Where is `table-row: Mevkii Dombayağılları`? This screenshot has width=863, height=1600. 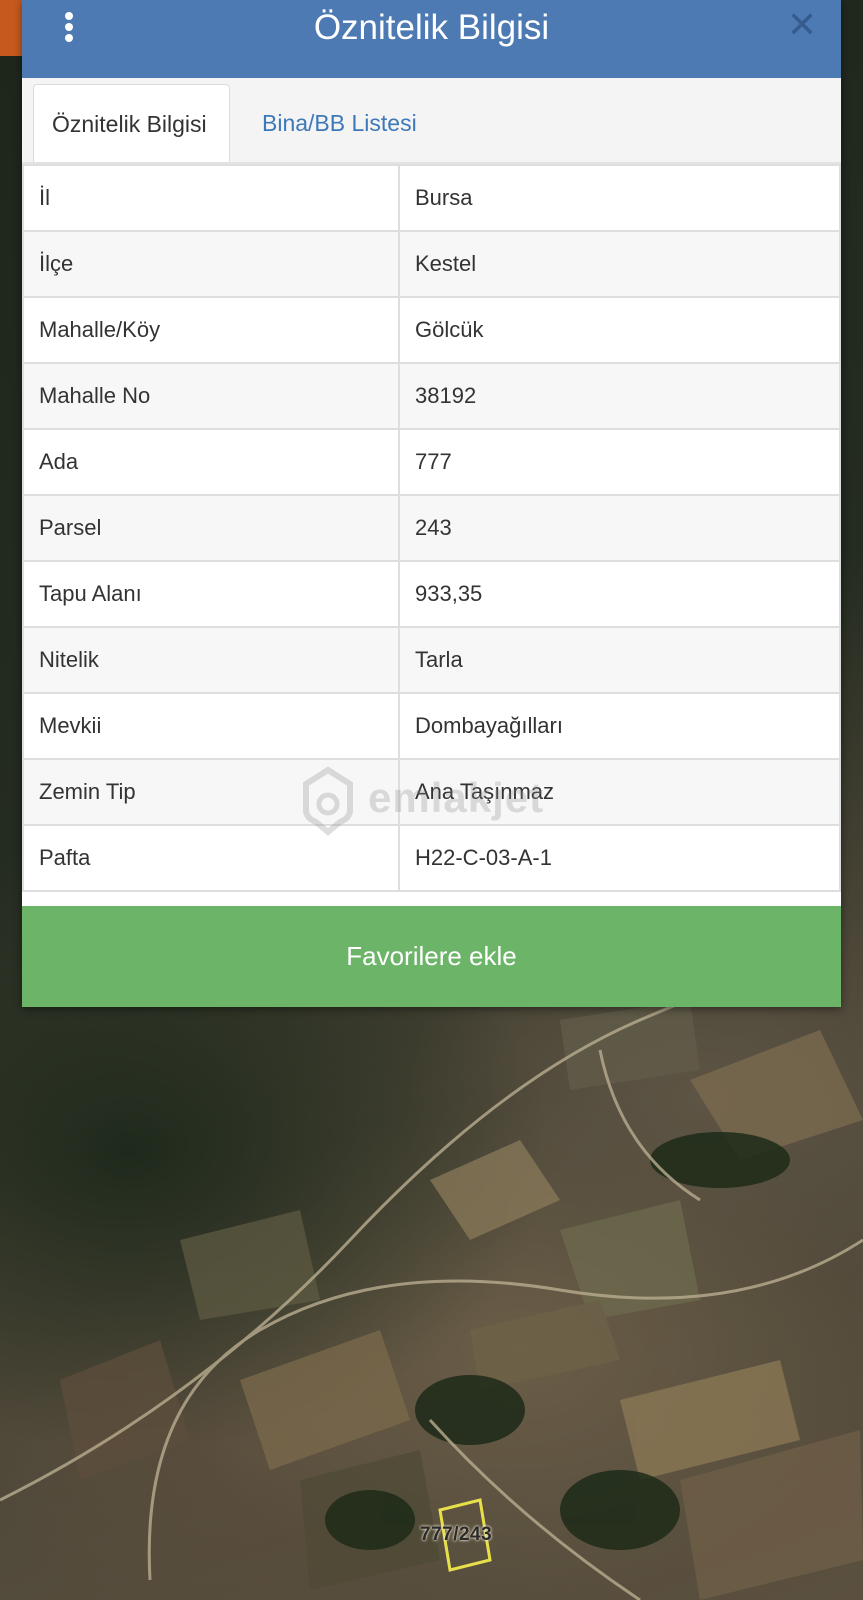
table-row: Mevkii Dombayağılları is located at coordinates (431, 726).